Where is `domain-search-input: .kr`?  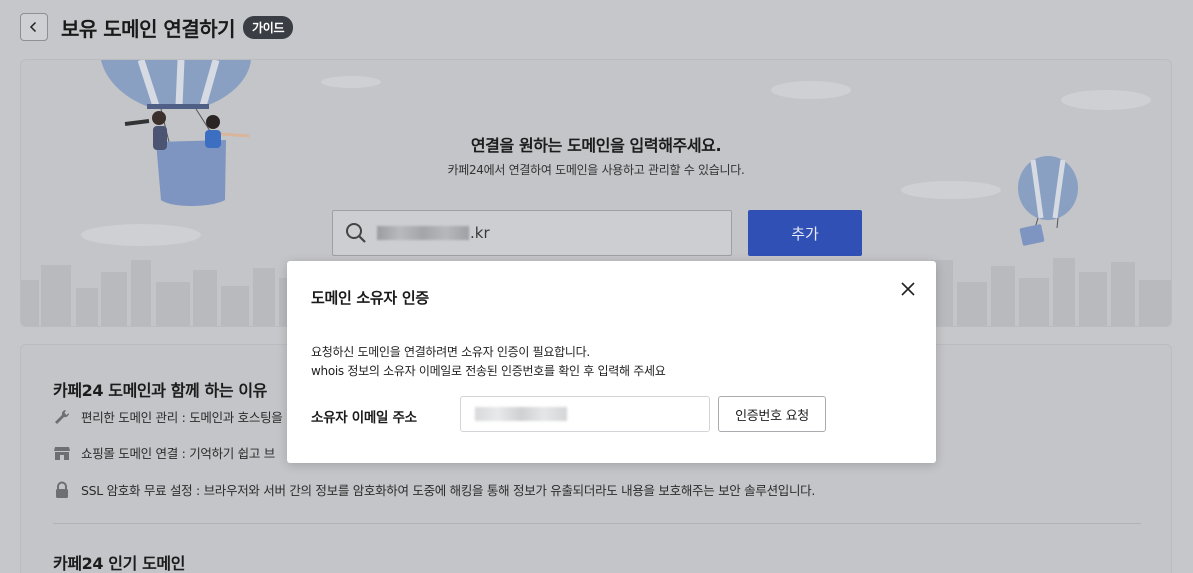
domain-search-input: .kr is located at coordinates (532, 233).